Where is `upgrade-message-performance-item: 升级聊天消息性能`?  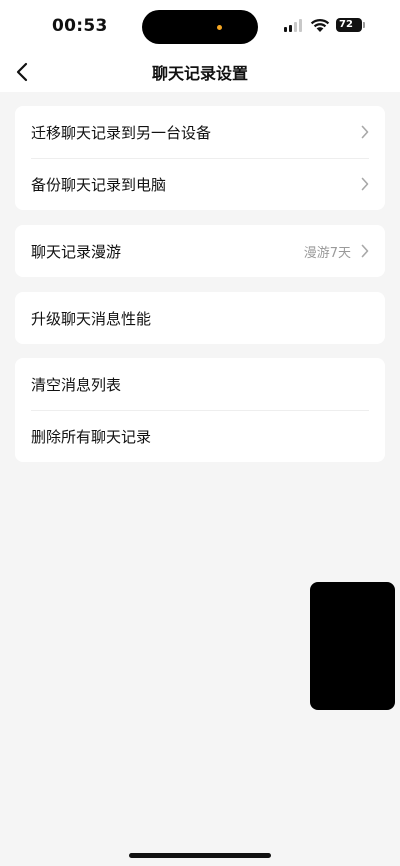
upgrade-message-performance-item: 升级聊天消息性能 is located at coordinates (200, 318).